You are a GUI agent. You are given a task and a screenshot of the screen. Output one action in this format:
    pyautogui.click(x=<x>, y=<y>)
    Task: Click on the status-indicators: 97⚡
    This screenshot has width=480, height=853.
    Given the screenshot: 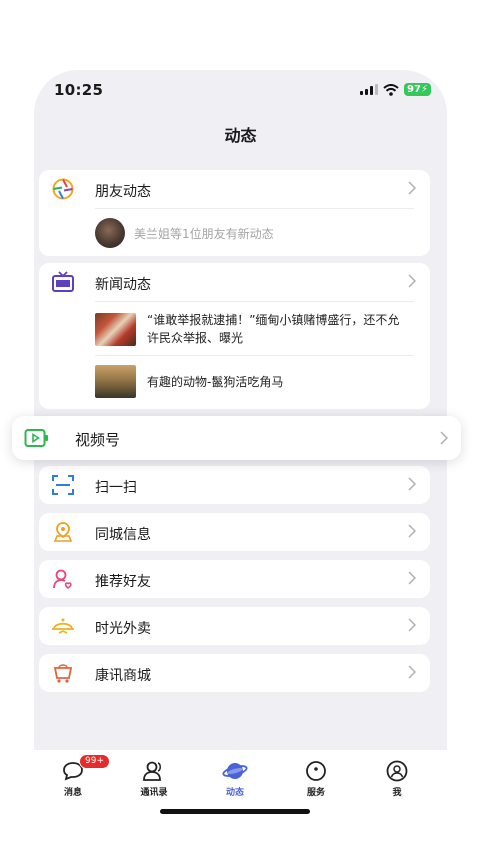 What is the action you would take?
    pyautogui.click(x=395, y=89)
    